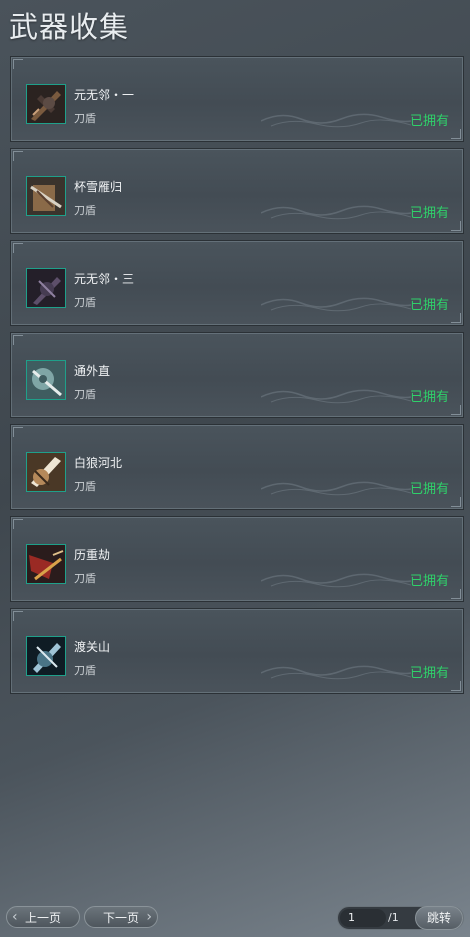  What do you see at coordinates (104, 279) in the screenshot?
I see `weapon-name: 元无邻・三` at bounding box center [104, 279].